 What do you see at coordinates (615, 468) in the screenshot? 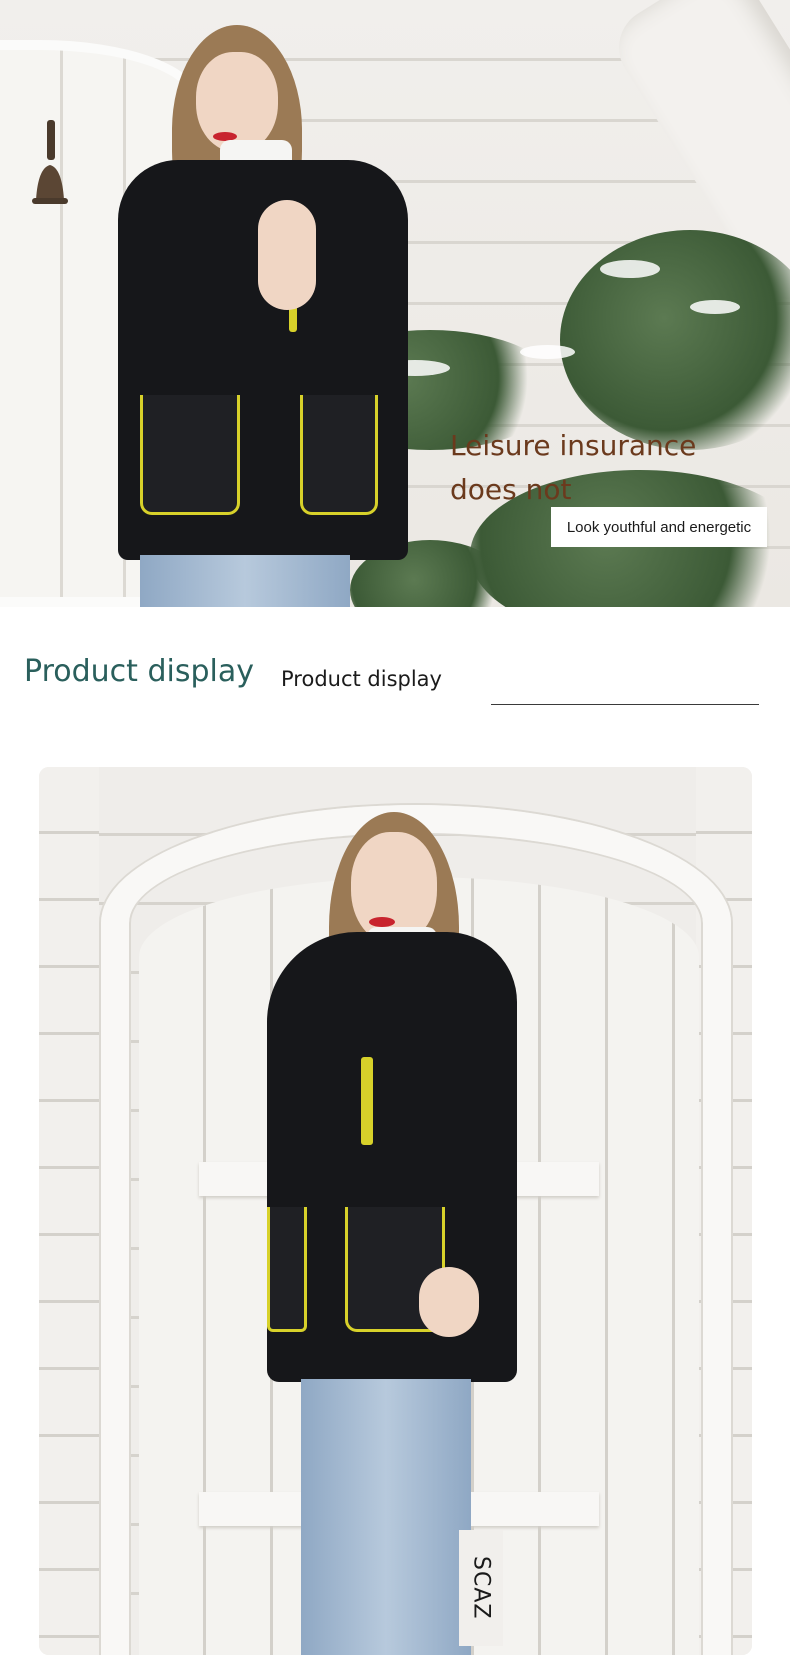
I see `hero-headline: Leisure insurance does not` at bounding box center [615, 468].